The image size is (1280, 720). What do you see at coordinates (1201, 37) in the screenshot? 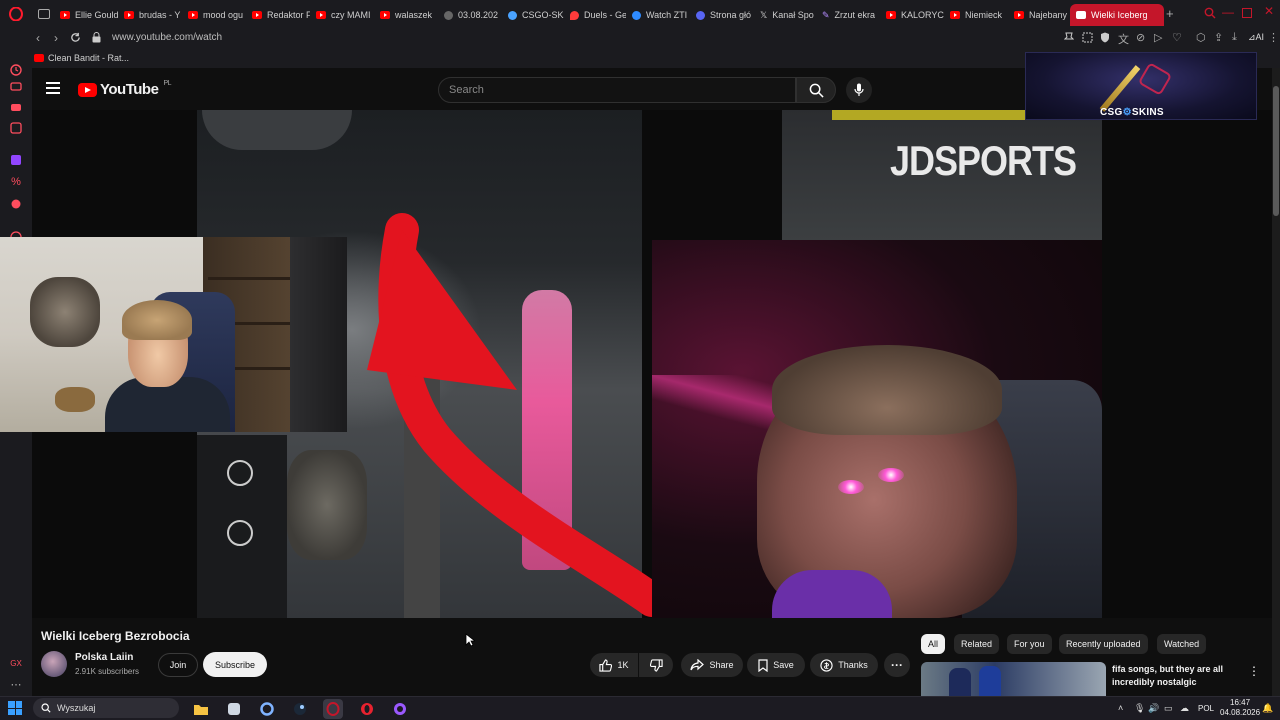
I see `extensions-icon: ⬡` at bounding box center [1201, 37].